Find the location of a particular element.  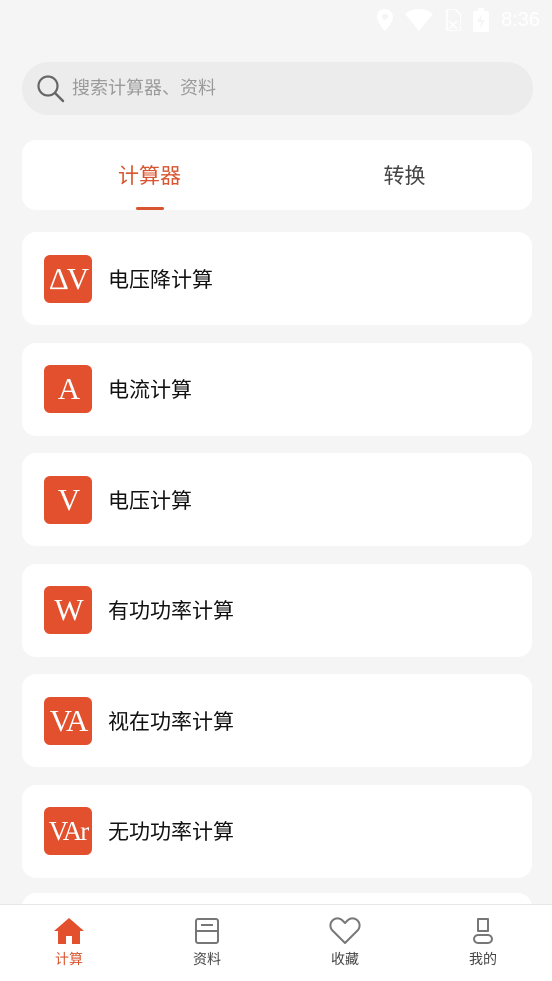

calculator-label: 有功功率计算 is located at coordinates (171, 611).